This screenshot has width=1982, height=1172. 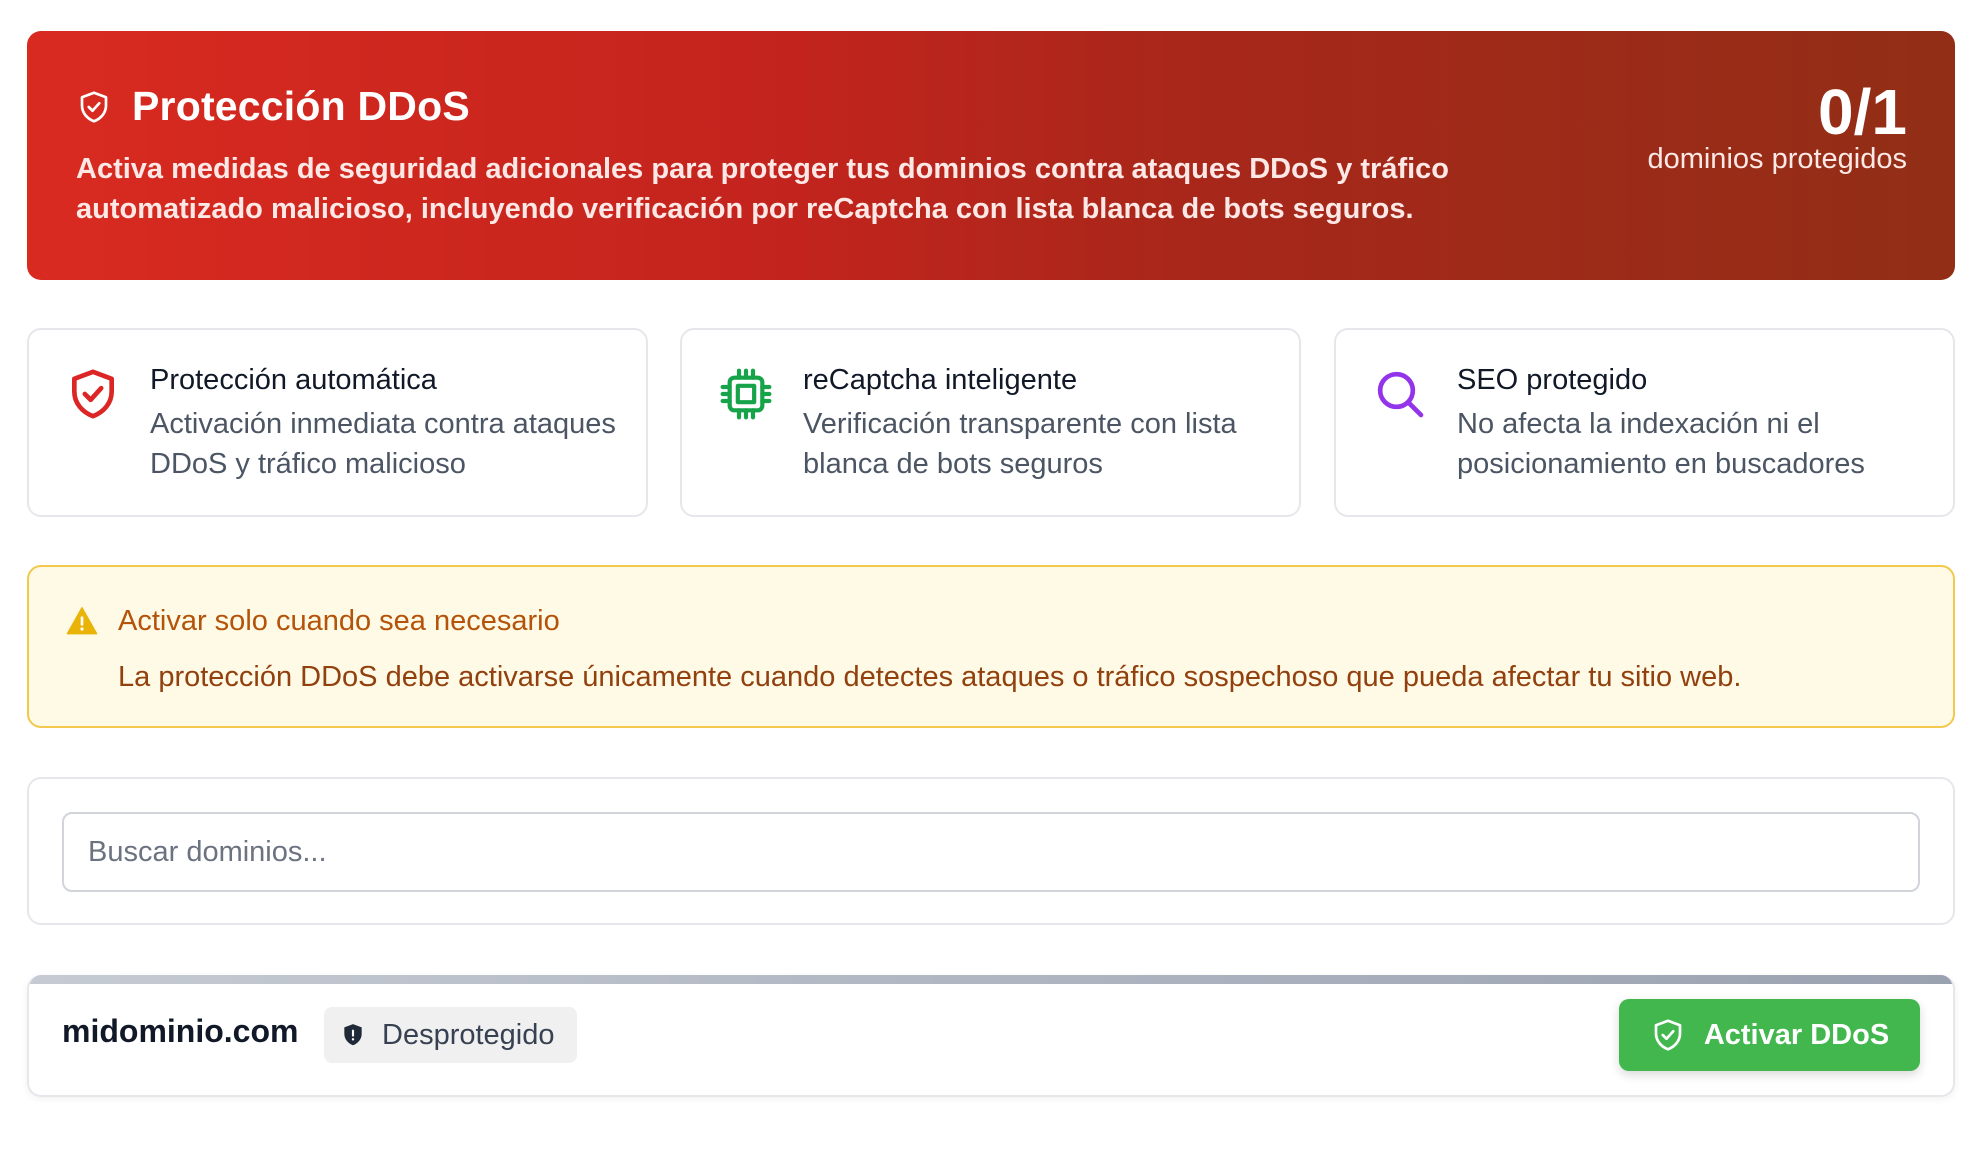 I want to click on protected-count: 0/1 dominios protegidos, so click(x=1777, y=126).